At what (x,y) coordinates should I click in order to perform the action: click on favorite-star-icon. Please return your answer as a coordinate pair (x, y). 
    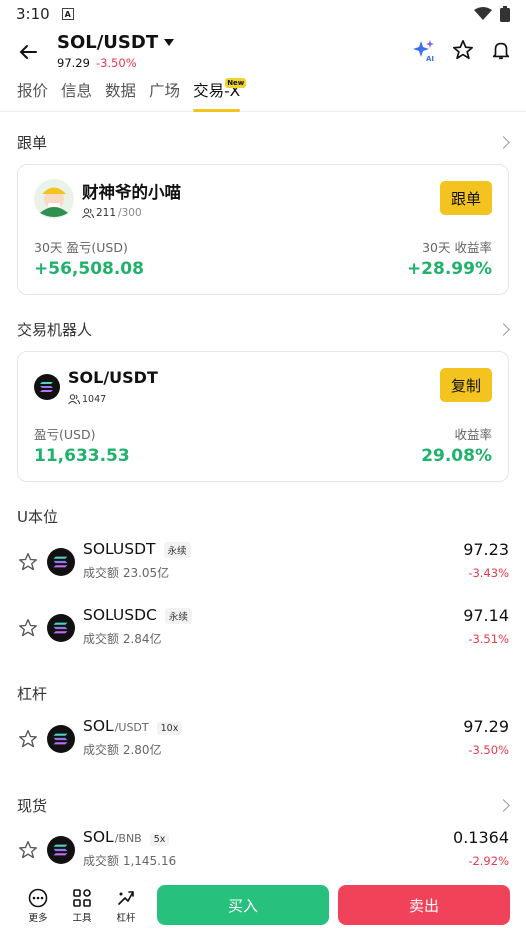
    Looking at the image, I should click on (463, 50).